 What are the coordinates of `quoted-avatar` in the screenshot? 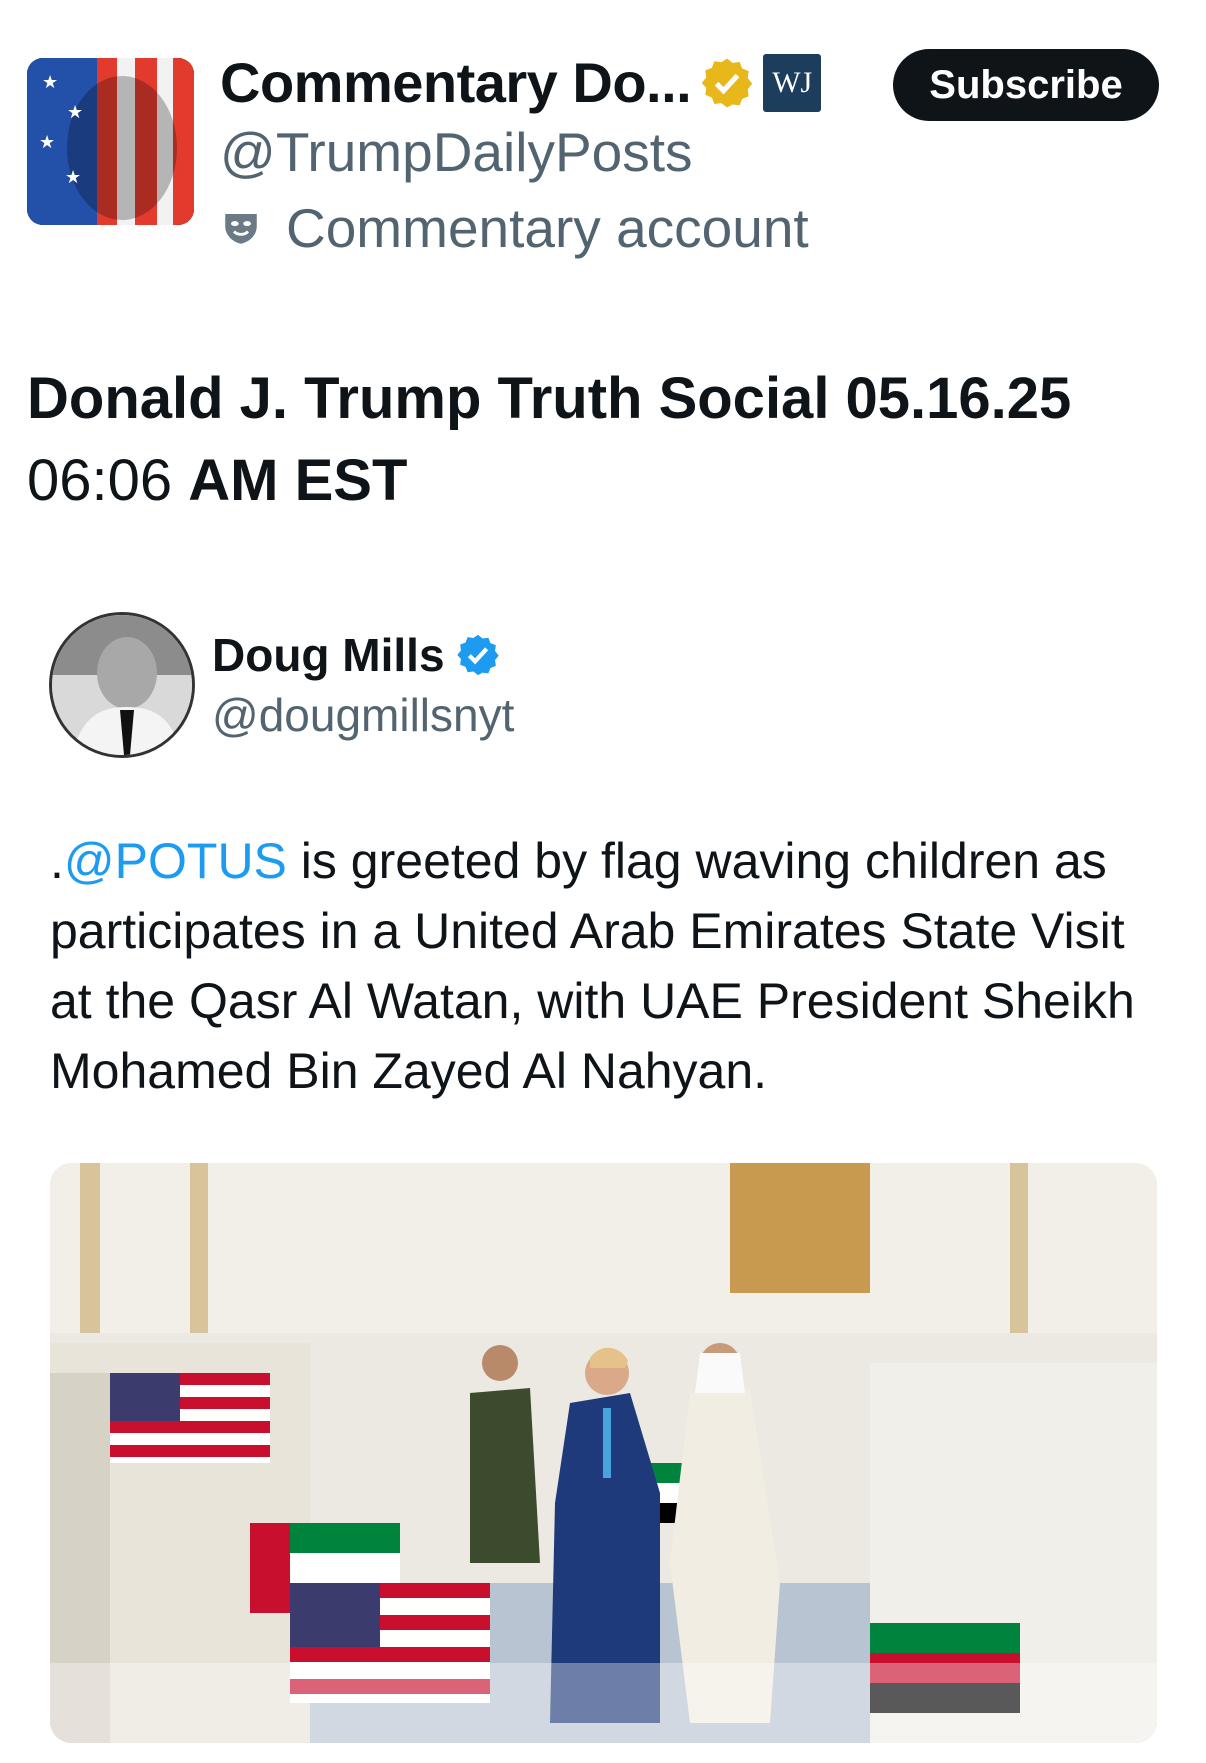 It's located at (122, 685).